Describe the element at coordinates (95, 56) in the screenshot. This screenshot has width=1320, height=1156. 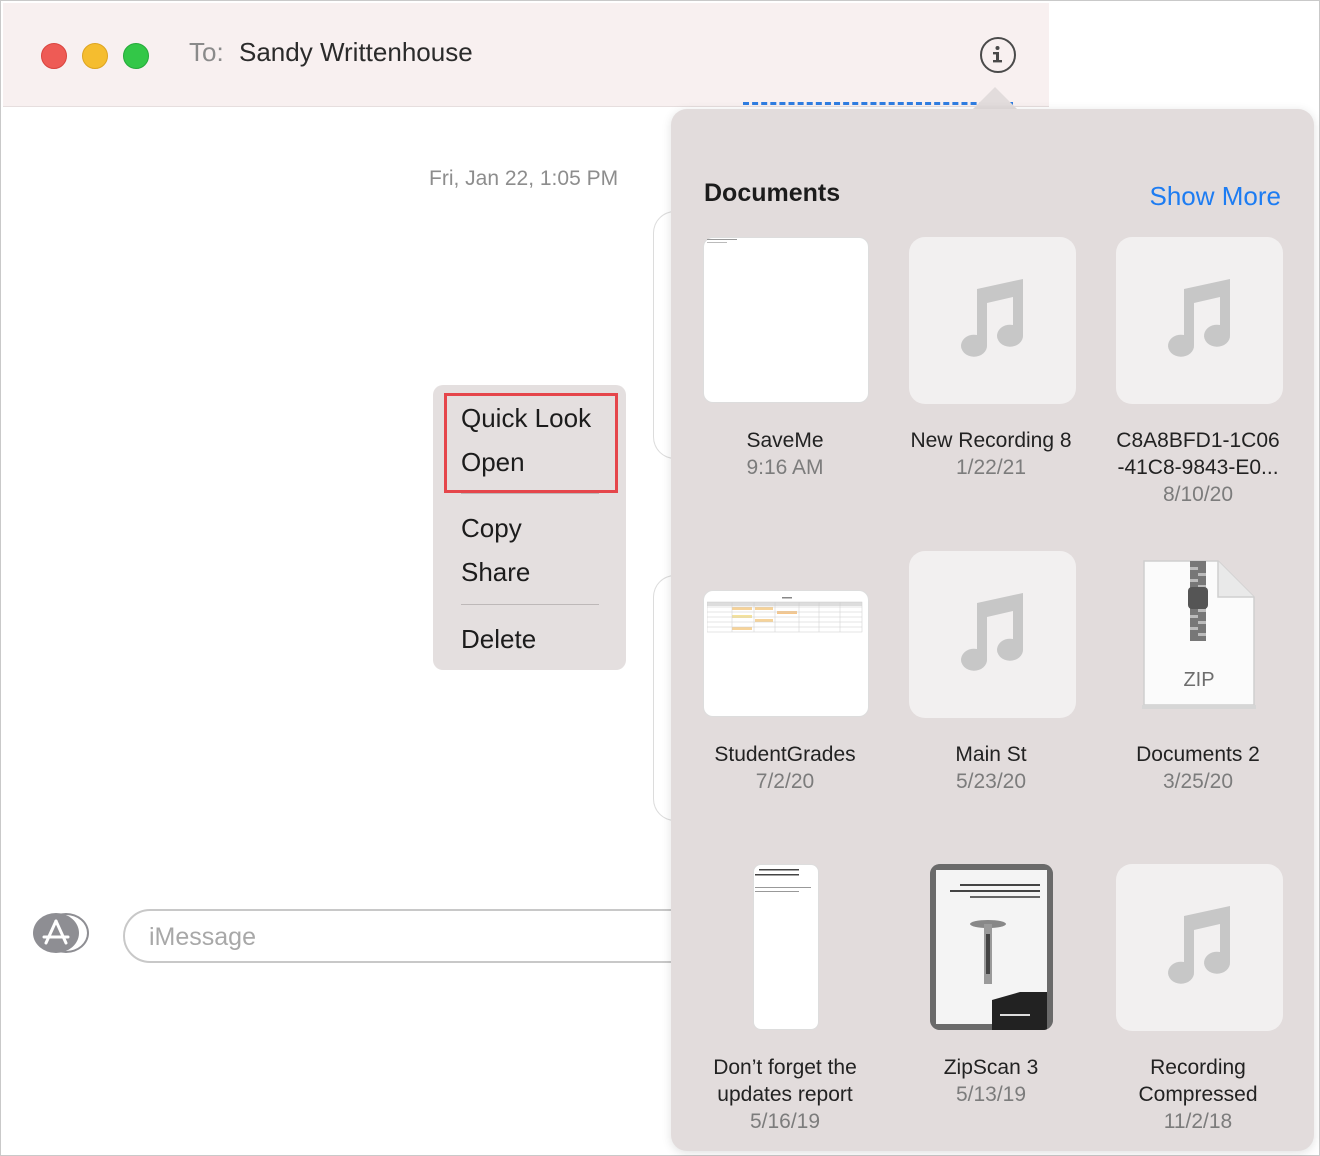
I see `minimize-button` at that location.